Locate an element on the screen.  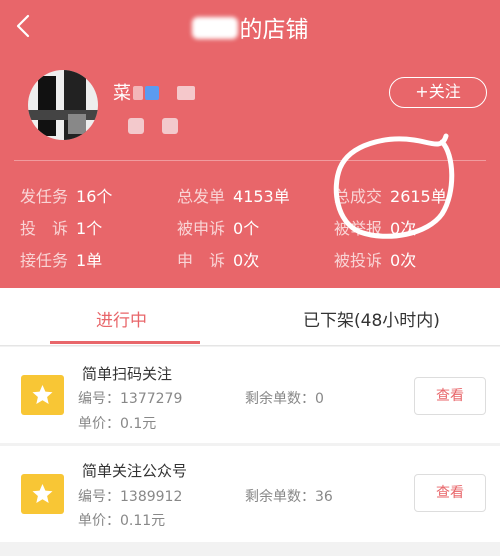
task-price: 单价：0.1元 is located at coordinates (117, 423).